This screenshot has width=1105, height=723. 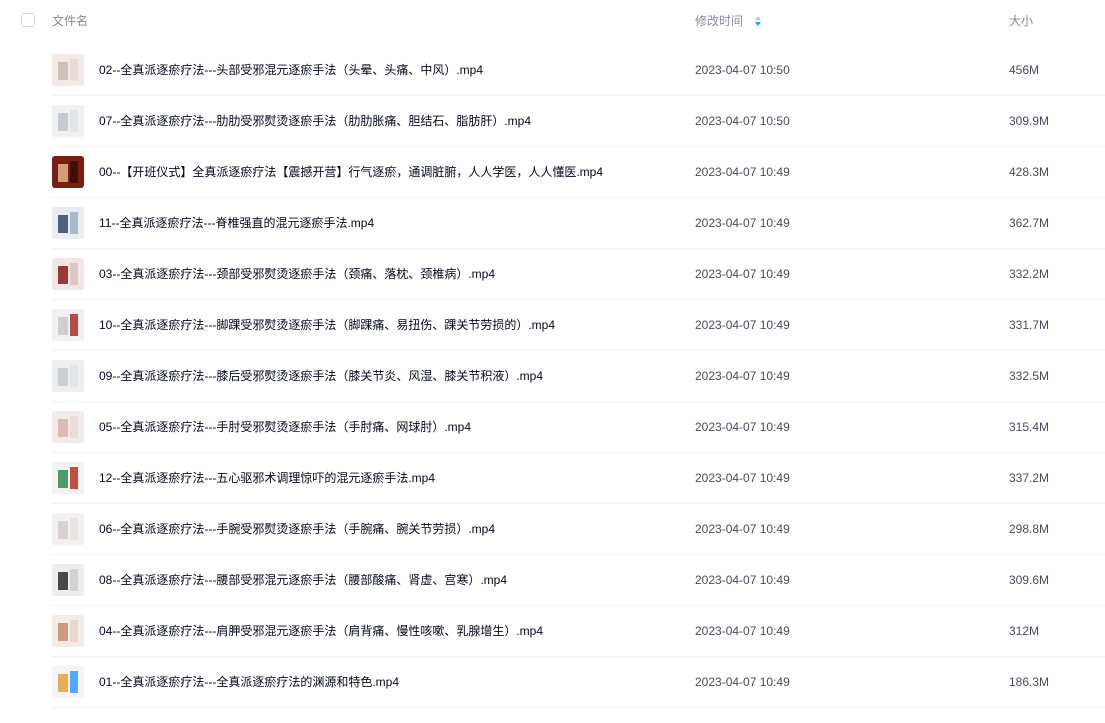 What do you see at coordinates (285, 427) in the screenshot?
I see `file-name: 05--全真派逐瘀疗法---手肘受邪熨烫逐瘀手法（手肘痛、网球肘）.mp4` at bounding box center [285, 427].